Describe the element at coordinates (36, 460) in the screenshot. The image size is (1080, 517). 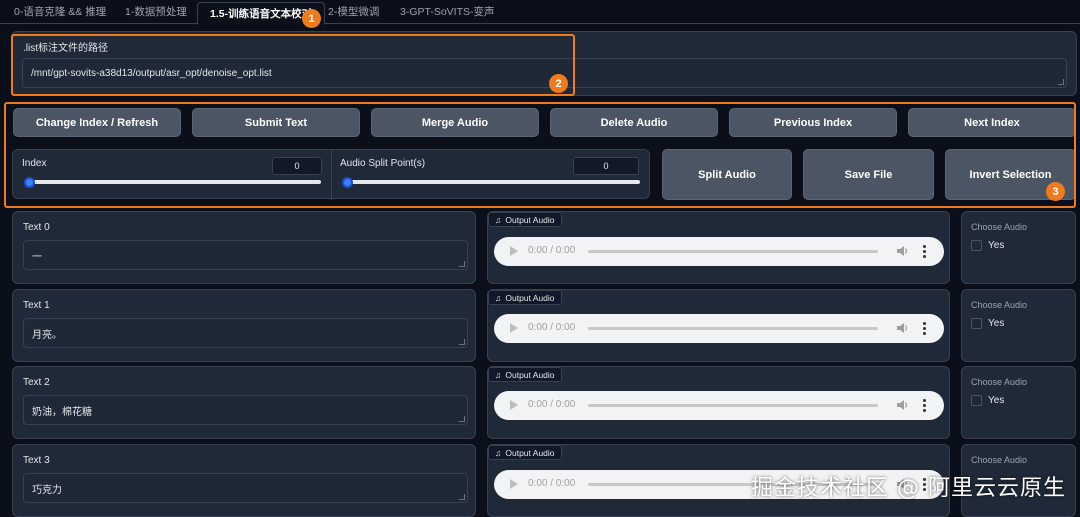
I see `text-label: Text 3` at that location.